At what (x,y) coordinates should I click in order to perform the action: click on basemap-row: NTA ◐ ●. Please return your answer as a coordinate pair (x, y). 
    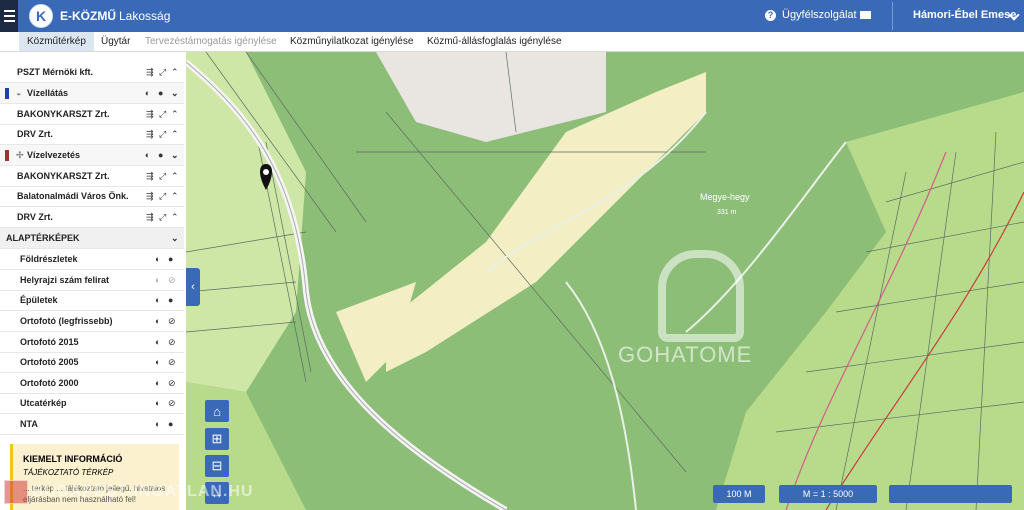
    Looking at the image, I should click on (92, 424).